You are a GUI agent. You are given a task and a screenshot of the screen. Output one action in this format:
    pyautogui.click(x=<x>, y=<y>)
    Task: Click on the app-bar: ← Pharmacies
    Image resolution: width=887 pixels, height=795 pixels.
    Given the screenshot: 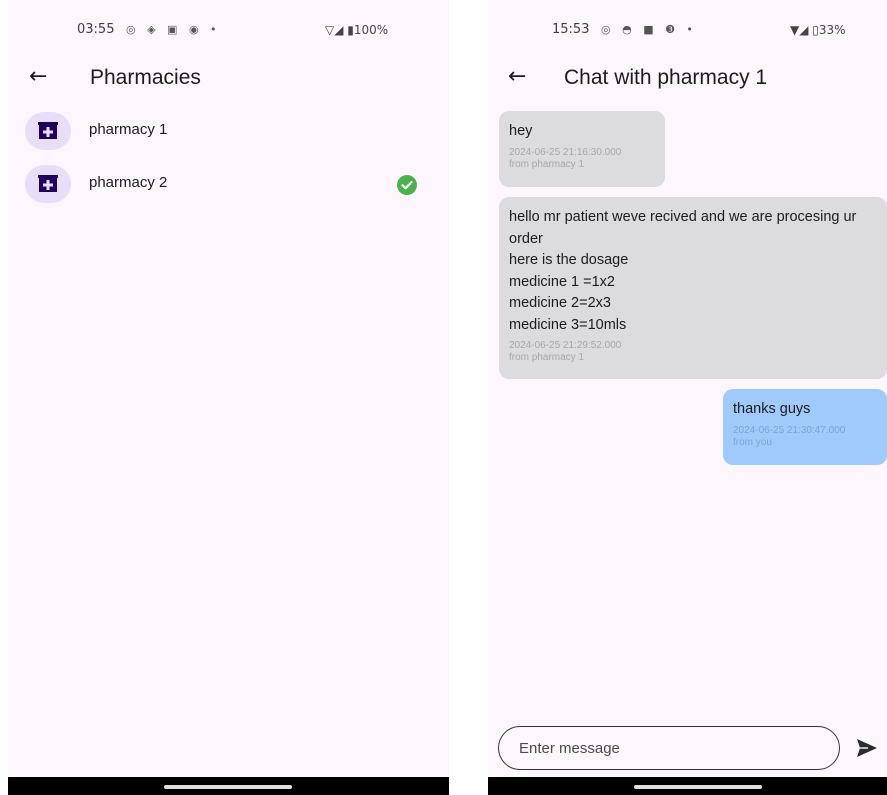 What is the action you would take?
    pyautogui.click(x=228, y=80)
    